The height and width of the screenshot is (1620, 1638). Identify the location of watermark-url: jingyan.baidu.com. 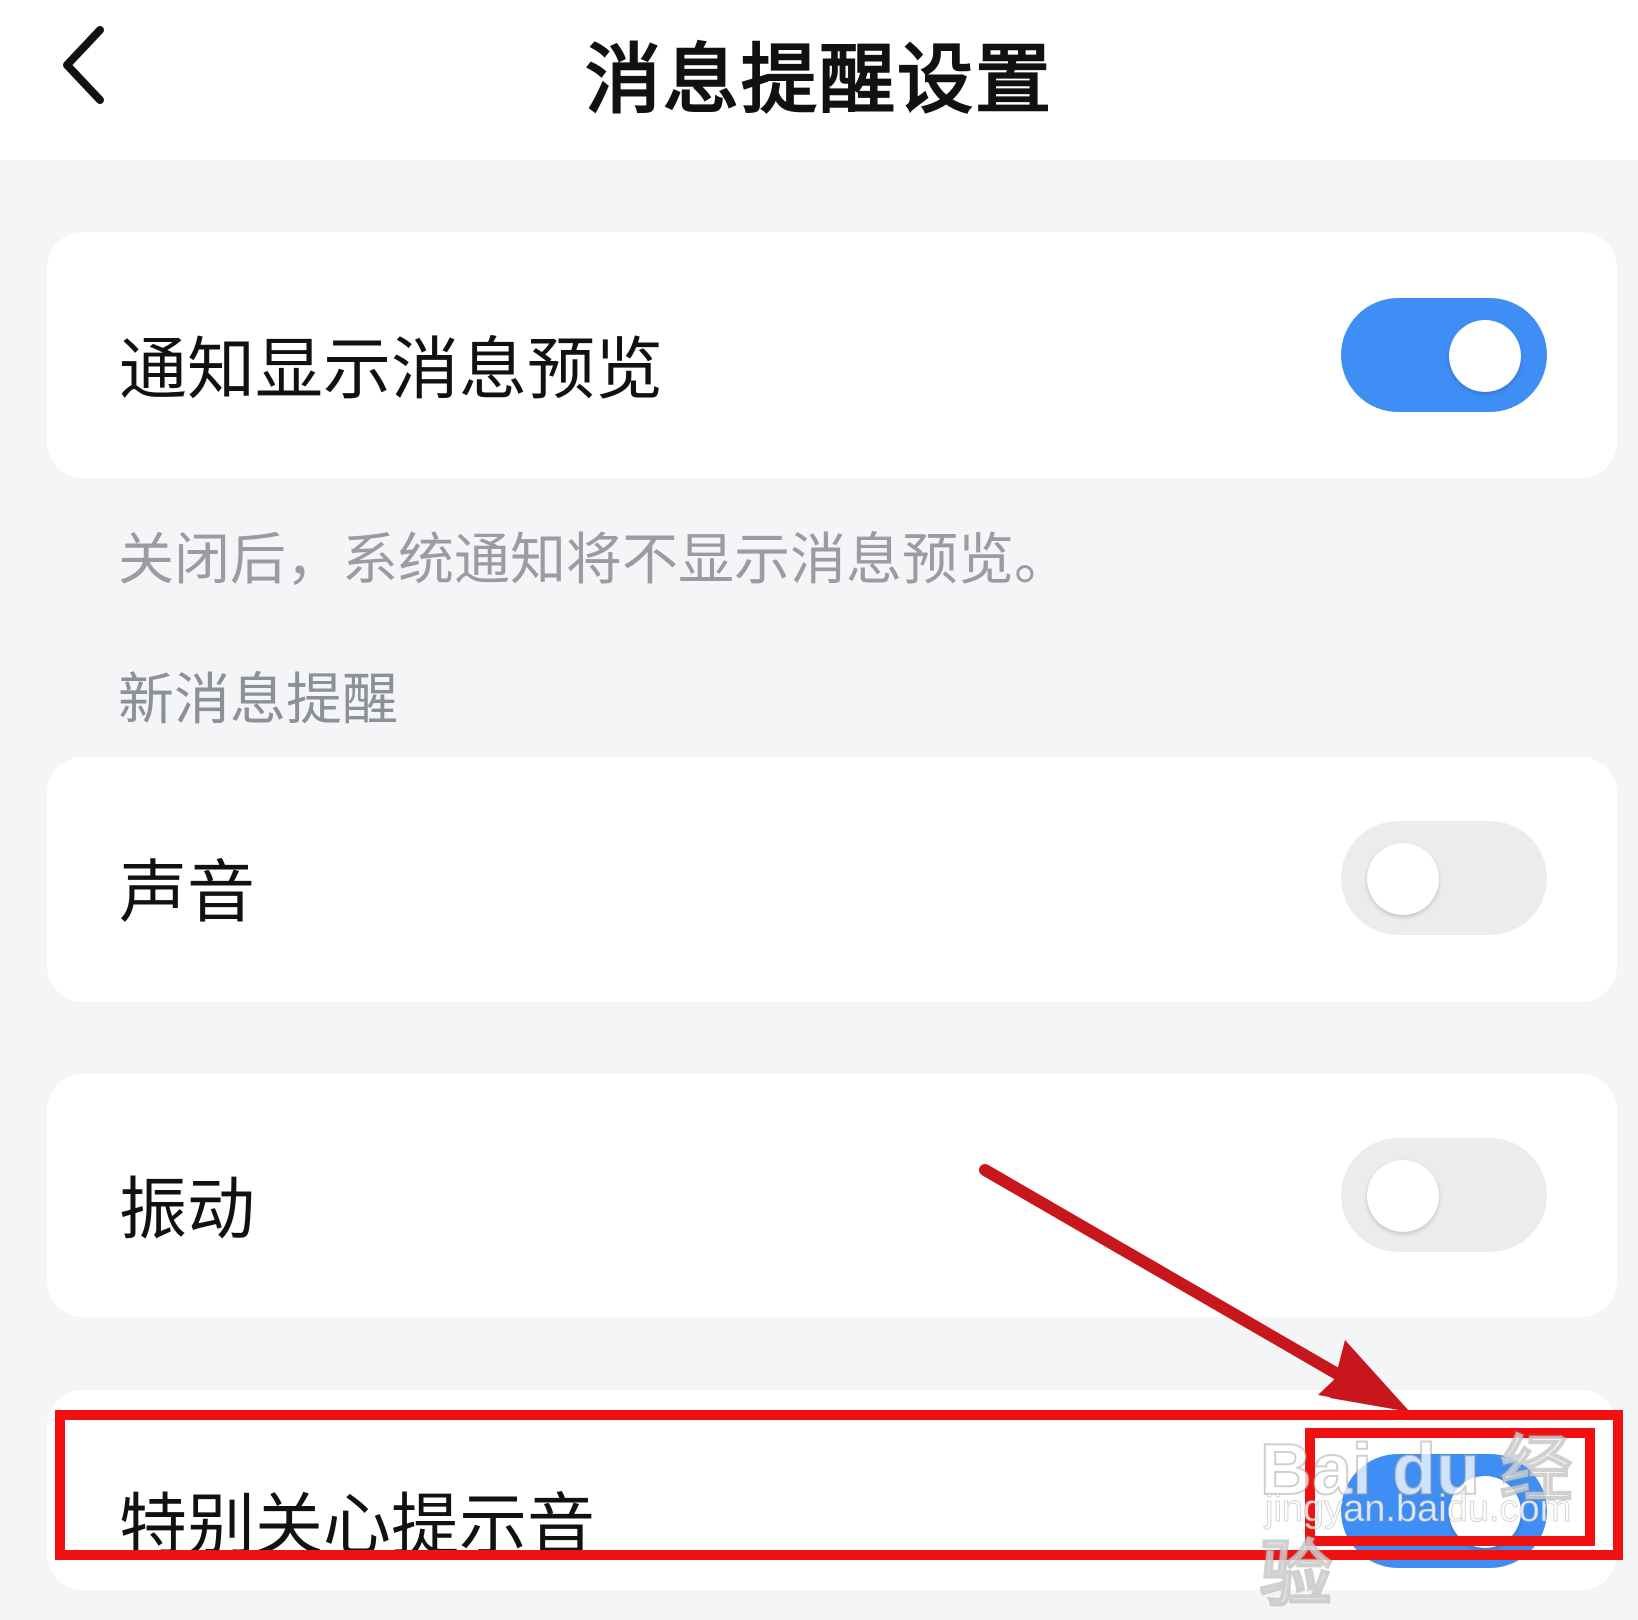
(1418, 1509).